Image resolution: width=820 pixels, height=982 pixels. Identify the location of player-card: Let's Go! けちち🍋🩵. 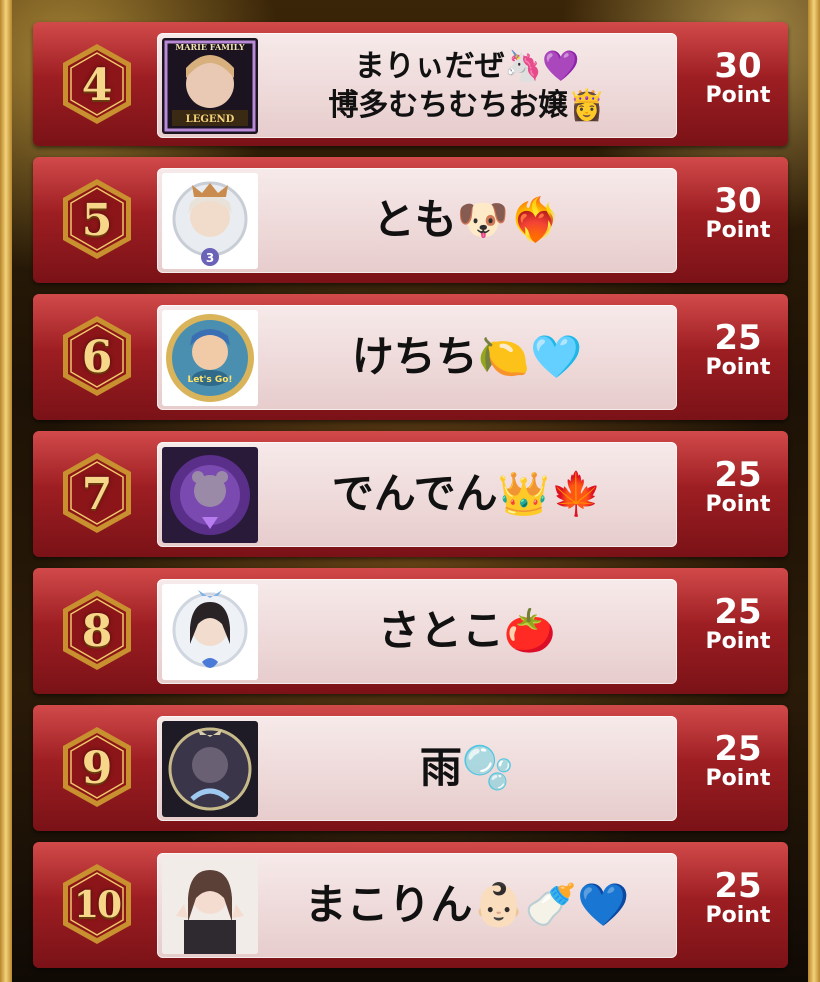
(417, 357).